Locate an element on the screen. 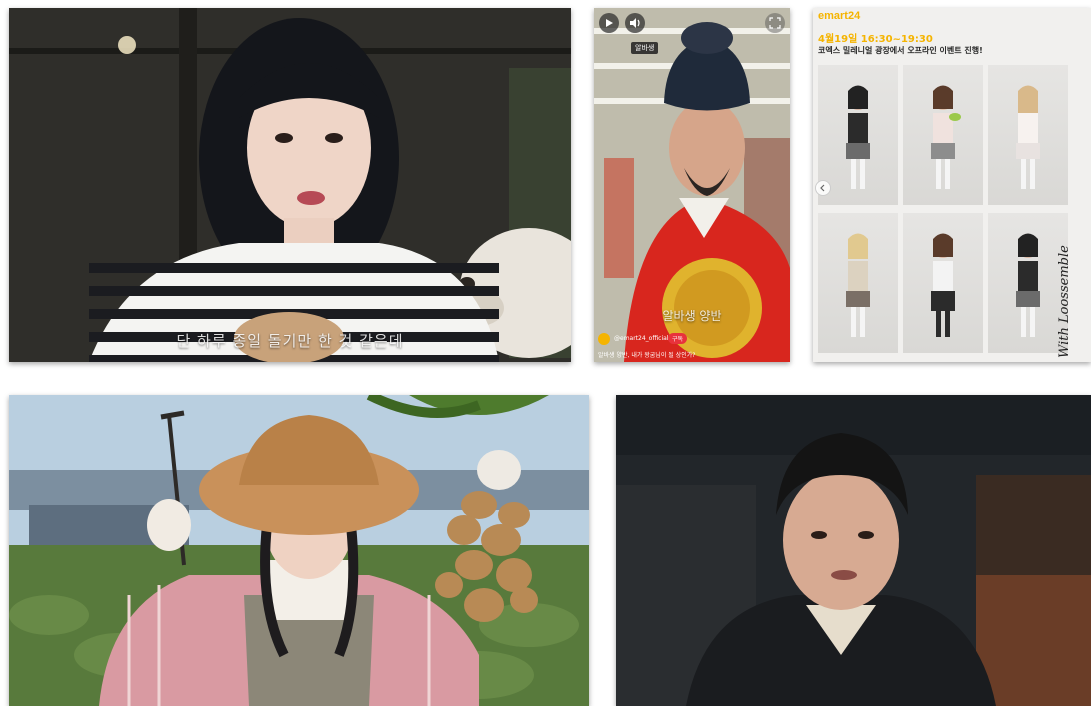 Image resolution: width=1091 pixels, height=706 pixels. expand-icon is located at coordinates (775, 23).